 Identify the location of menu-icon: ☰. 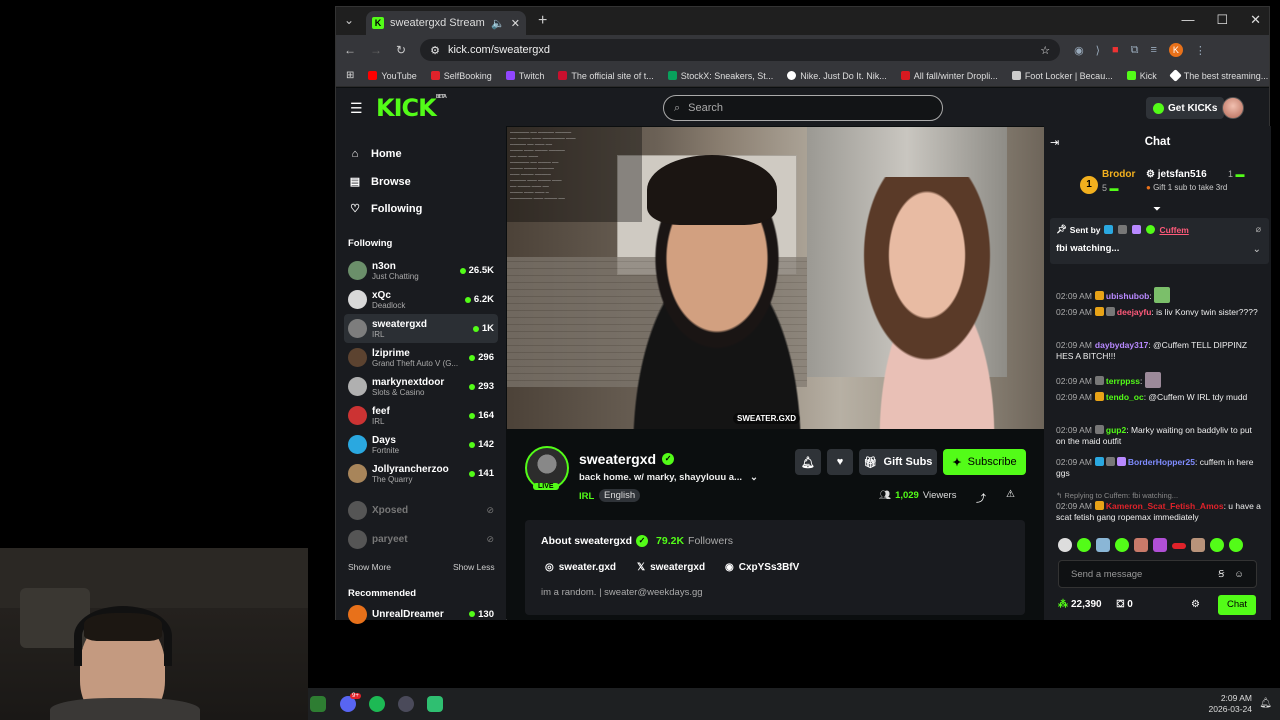
(356, 108).